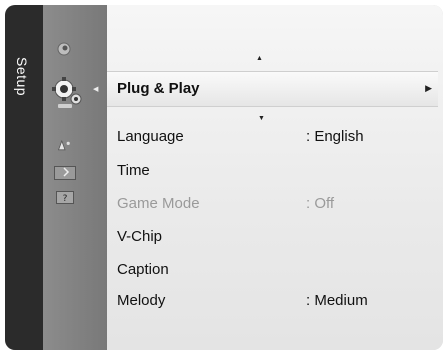  Describe the element at coordinates (150, 136) in the screenshot. I see `menu-item-language: Language` at that location.